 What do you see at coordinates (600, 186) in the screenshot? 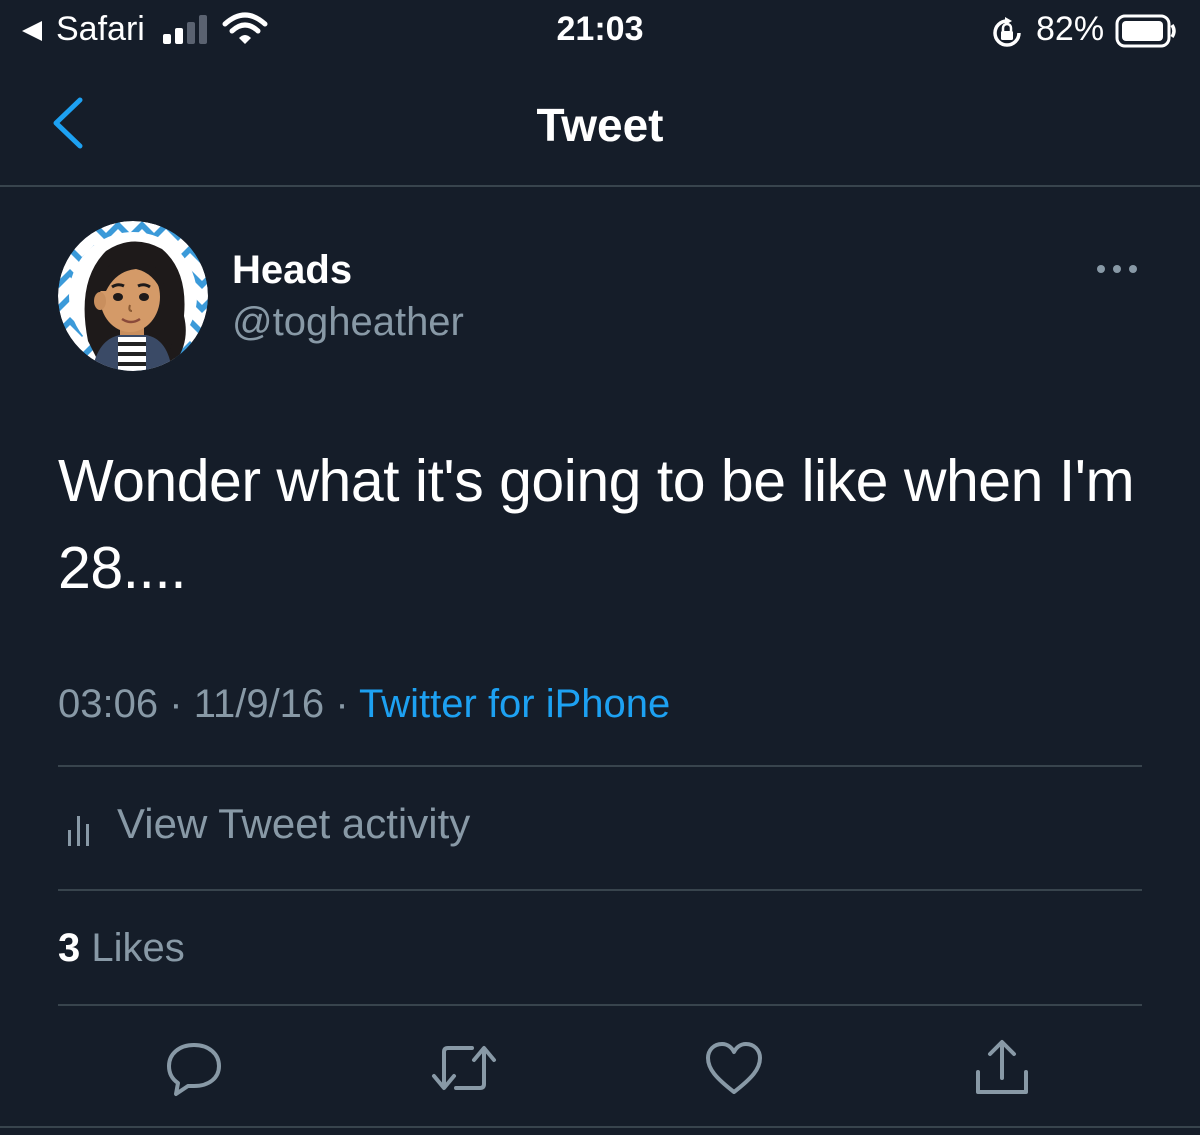
I see `nav-divider` at bounding box center [600, 186].